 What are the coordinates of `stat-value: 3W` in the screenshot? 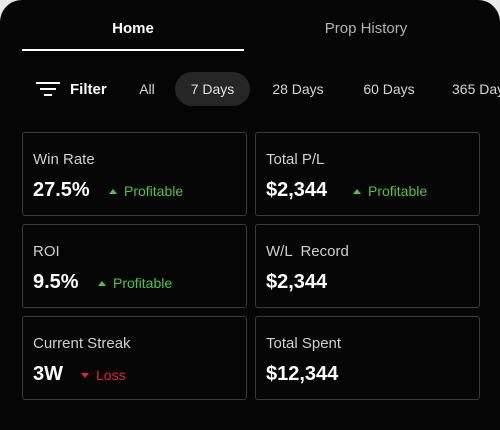 It's located at (48, 374).